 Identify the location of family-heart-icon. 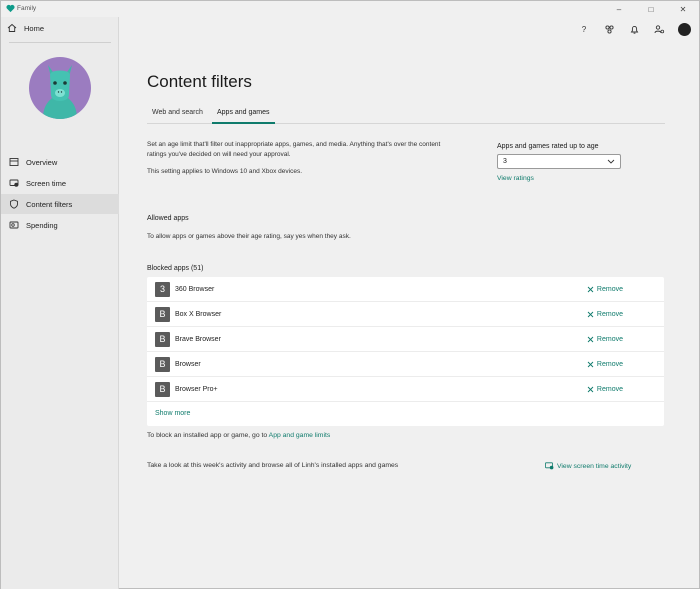
(10, 8).